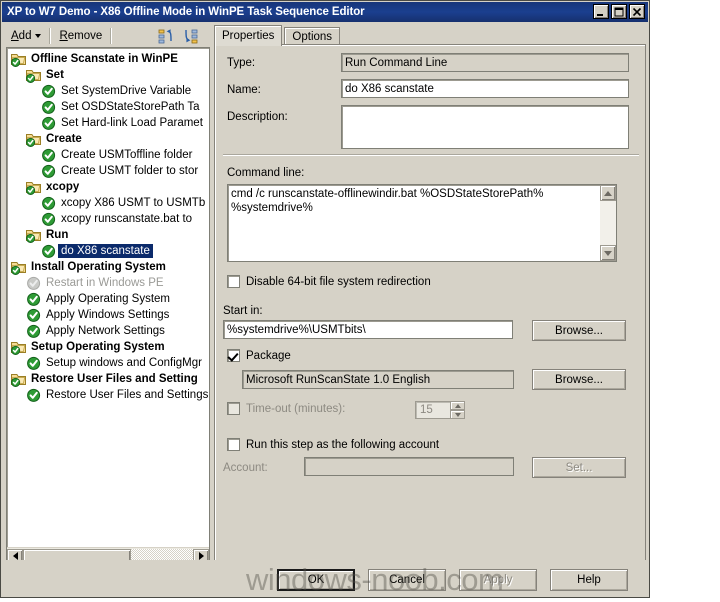  Describe the element at coordinates (108, 347) in the screenshot. I see `tree-item: Setup Operating System` at that location.